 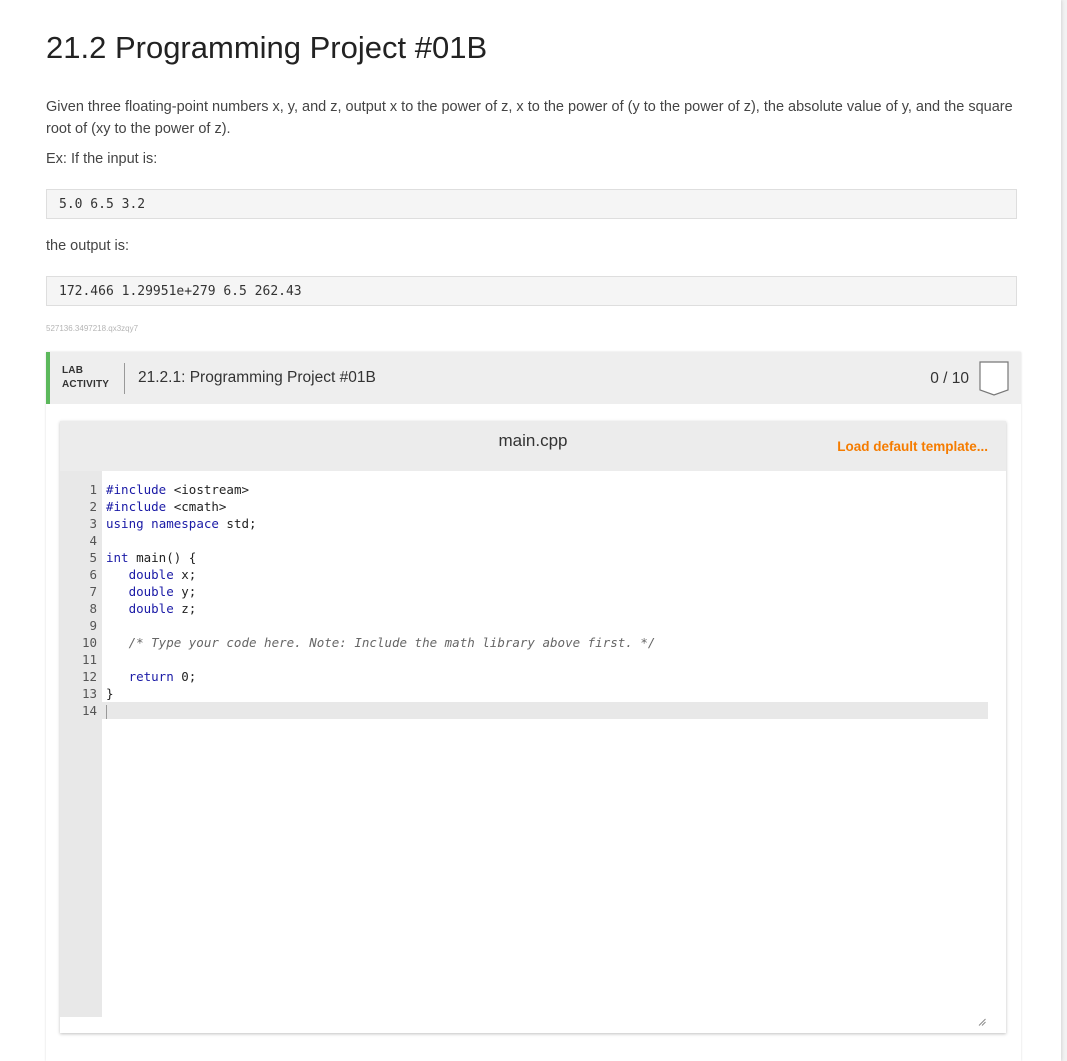 What do you see at coordinates (524, 625) in the screenshot?
I see `code-line: 9` at bounding box center [524, 625].